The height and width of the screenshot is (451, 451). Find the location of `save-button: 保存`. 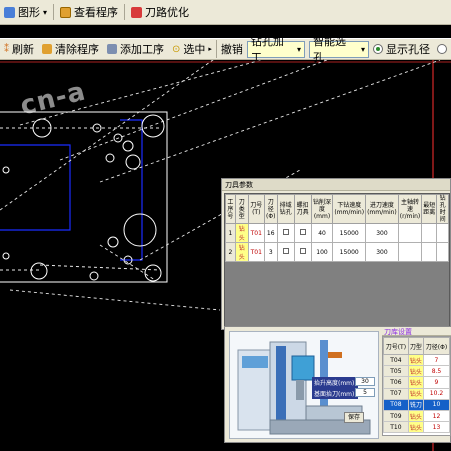

save-button: 保存 is located at coordinates (354, 417).